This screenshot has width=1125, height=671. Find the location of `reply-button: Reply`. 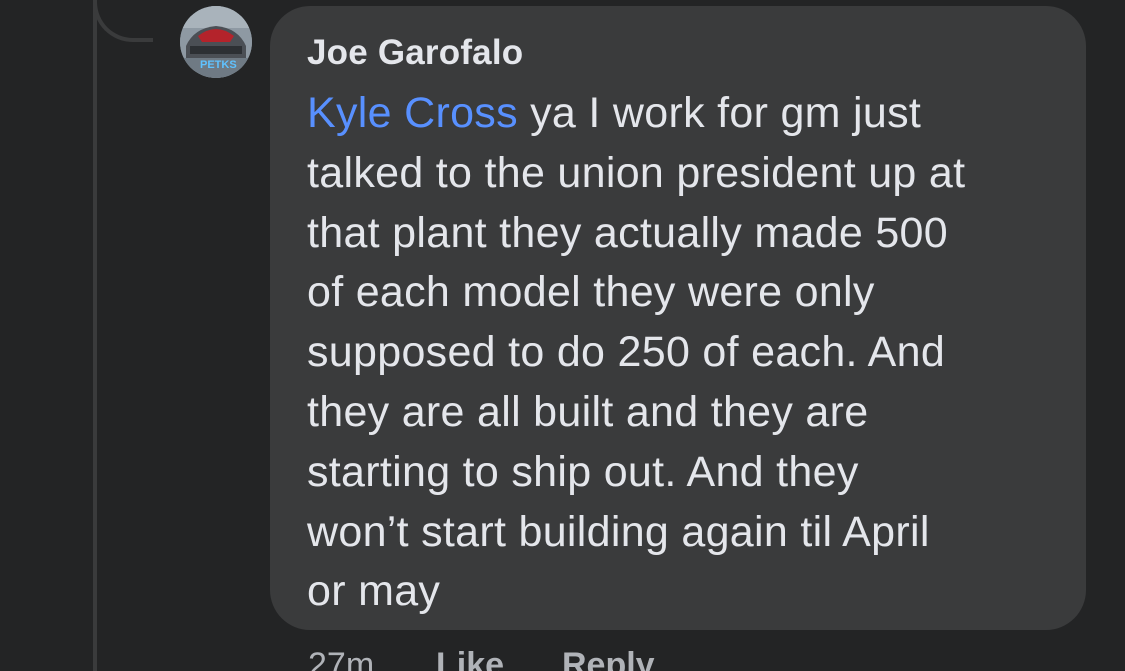

reply-button: Reply is located at coordinates (608, 658).